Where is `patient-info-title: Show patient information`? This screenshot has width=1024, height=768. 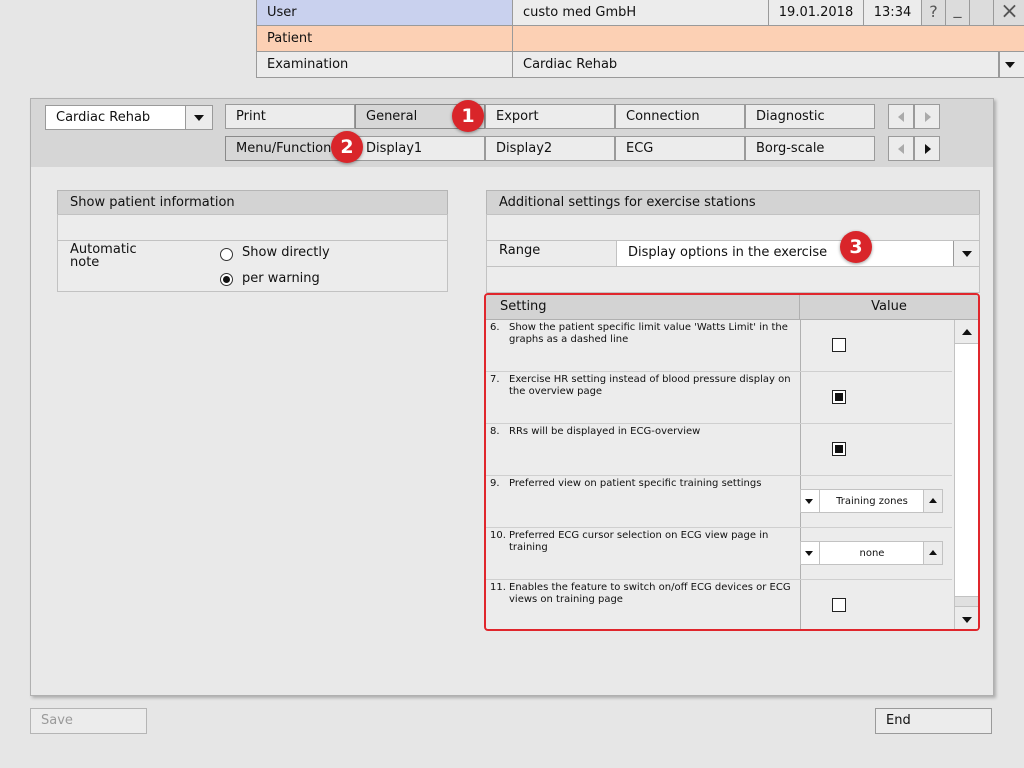 patient-info-title: Show patient information is located at coordinates (252, 202).